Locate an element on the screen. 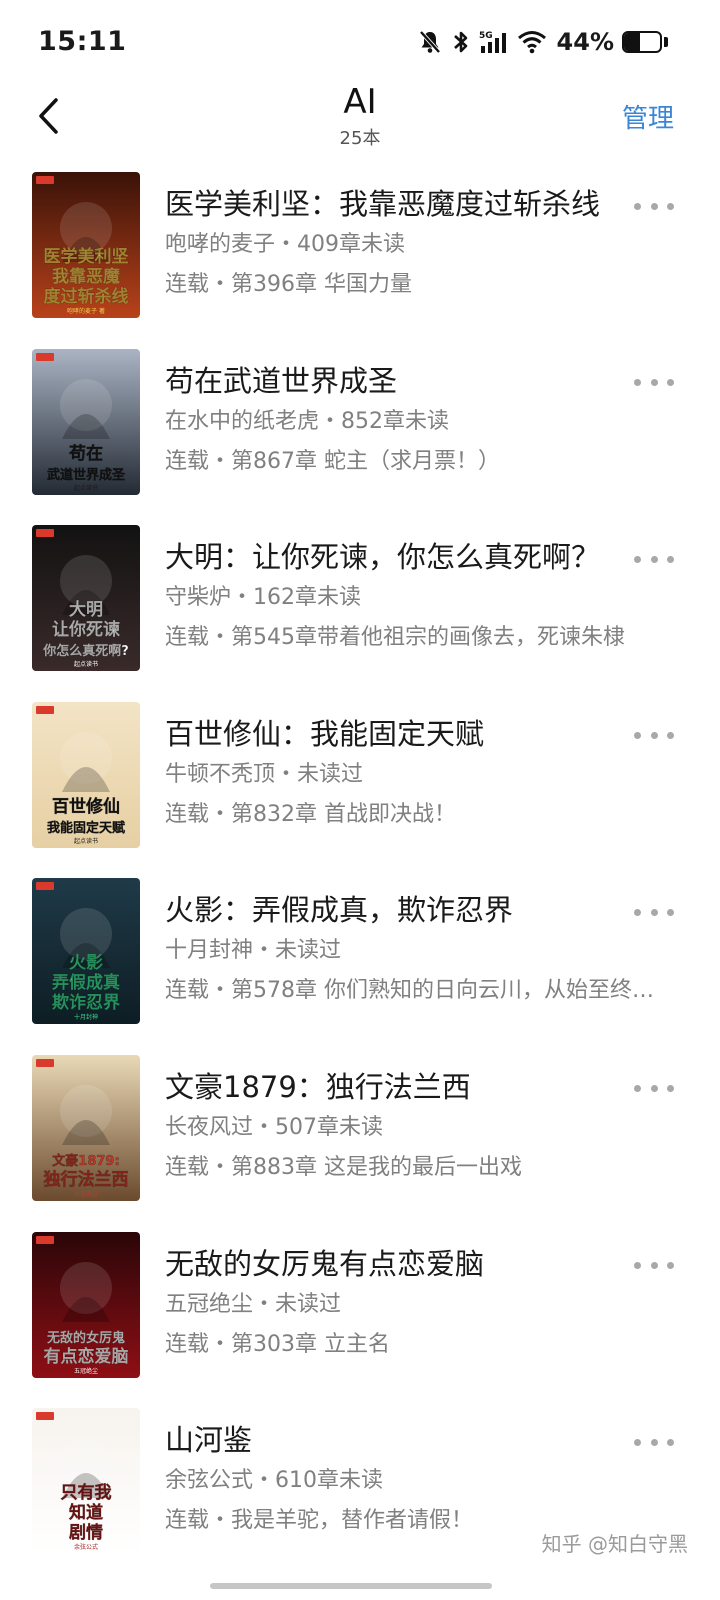 This screenshot has height=1600, width=720. book-cover-art: 百世修仙我能固定天赋 起点读书 is located at coordinates (86, 774).